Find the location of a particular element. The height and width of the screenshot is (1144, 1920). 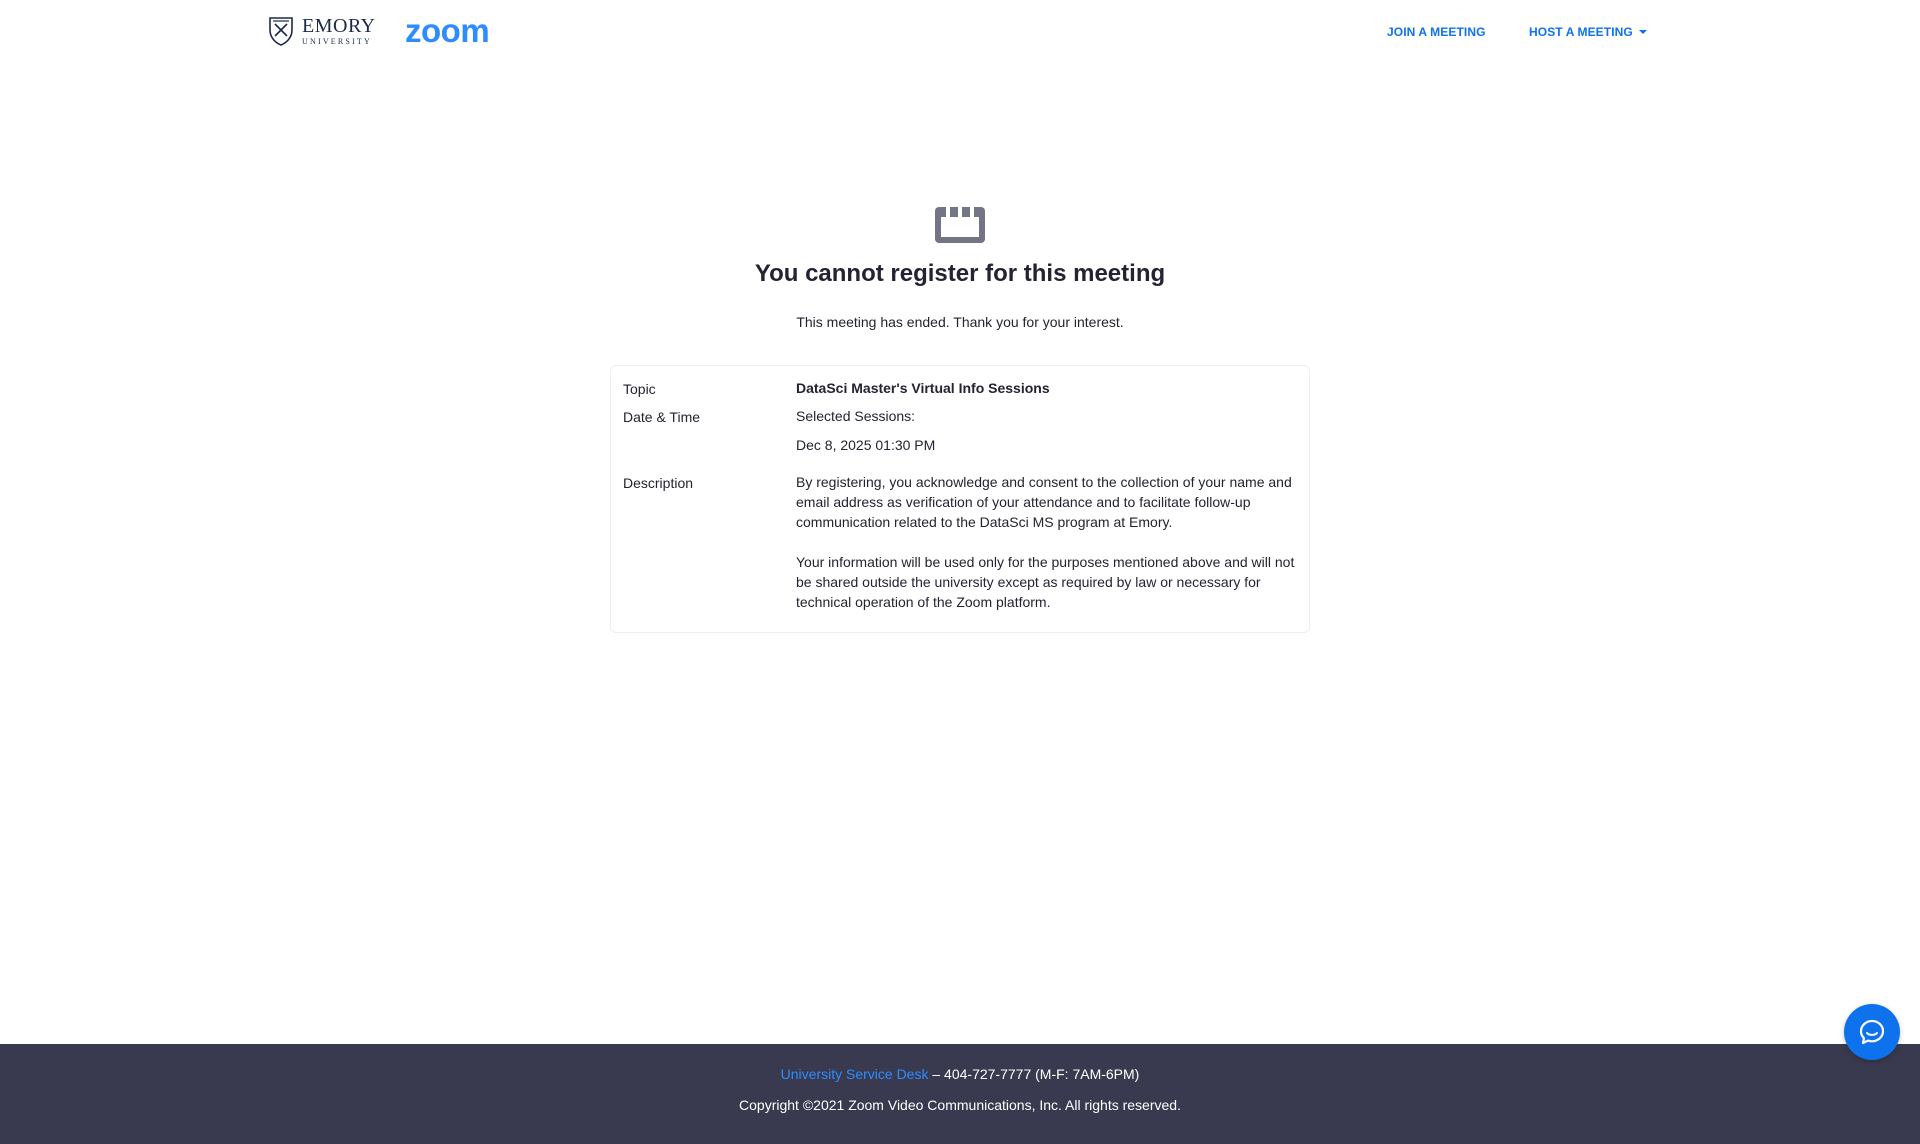

service-desk-link: University Service Desk is located at coordinates (855, 1074).